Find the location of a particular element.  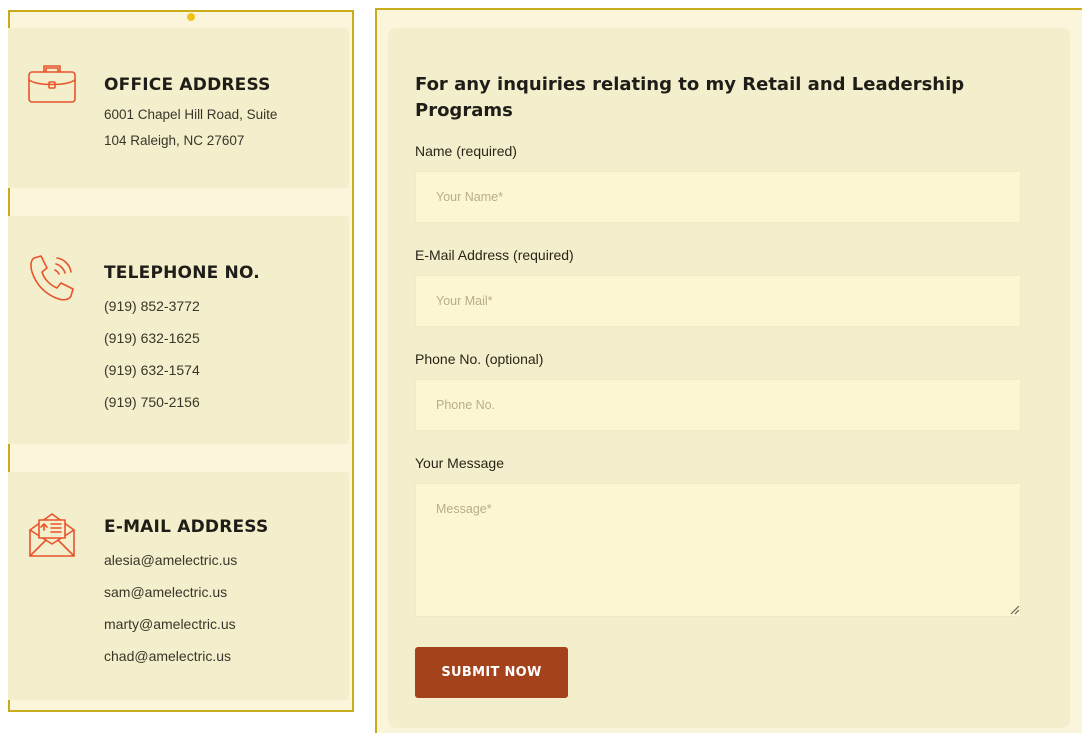

office-address-title: OFFICE ADDRESS is located at coordinates (187, 85).